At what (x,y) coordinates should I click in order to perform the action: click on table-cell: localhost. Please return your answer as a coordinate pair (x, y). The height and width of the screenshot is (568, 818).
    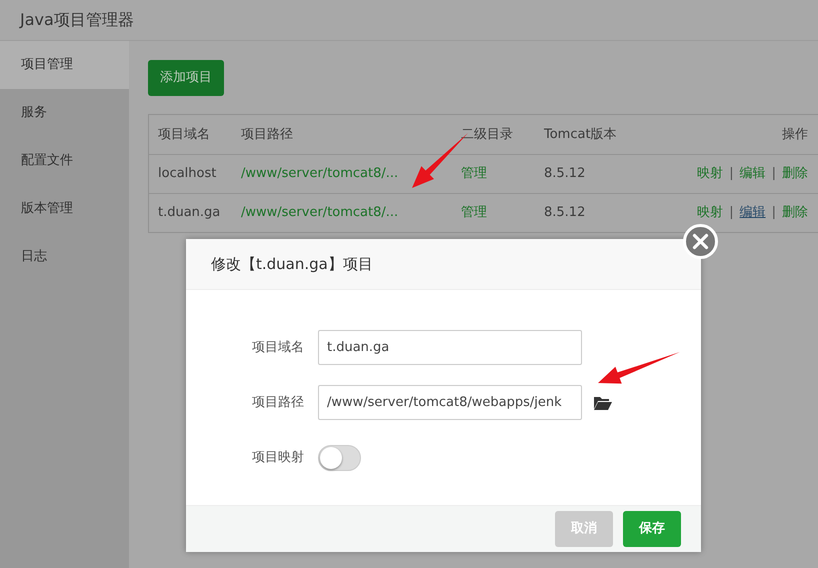
    Looking at the image, I should click on (187, 174).